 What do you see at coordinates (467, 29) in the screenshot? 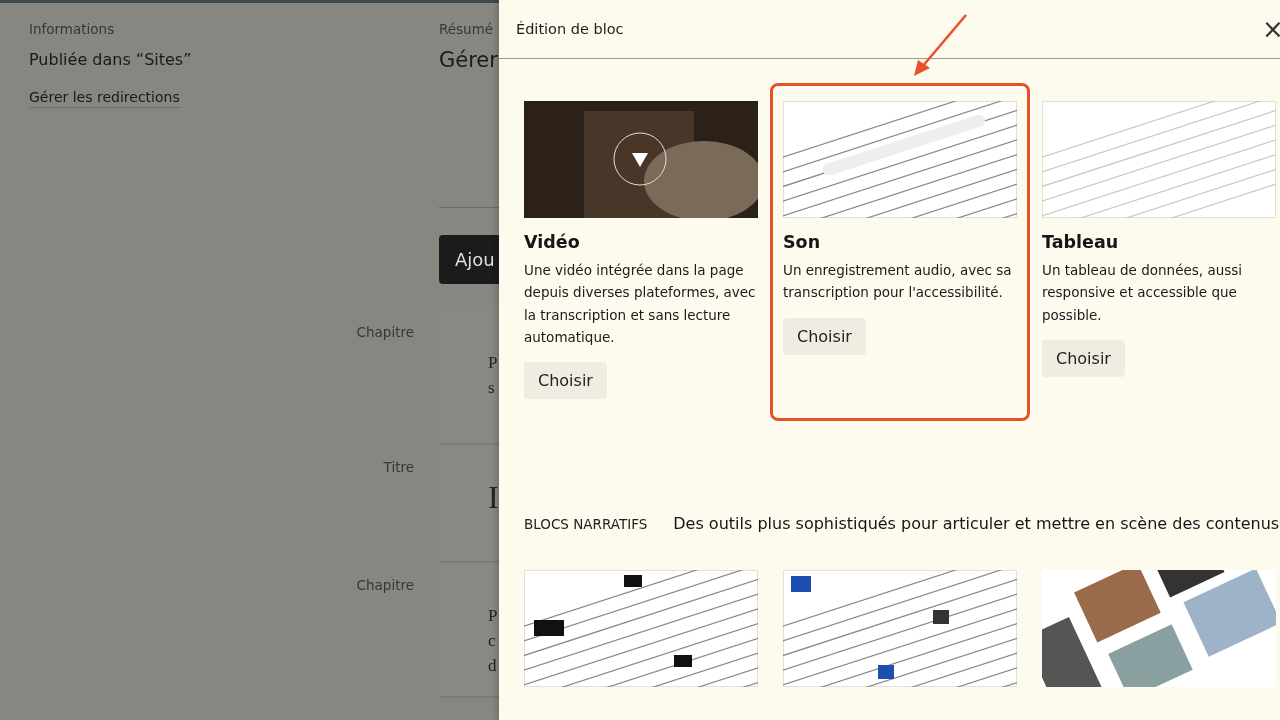
I see `section-label: Résumé` at bounding box center [467, 29].